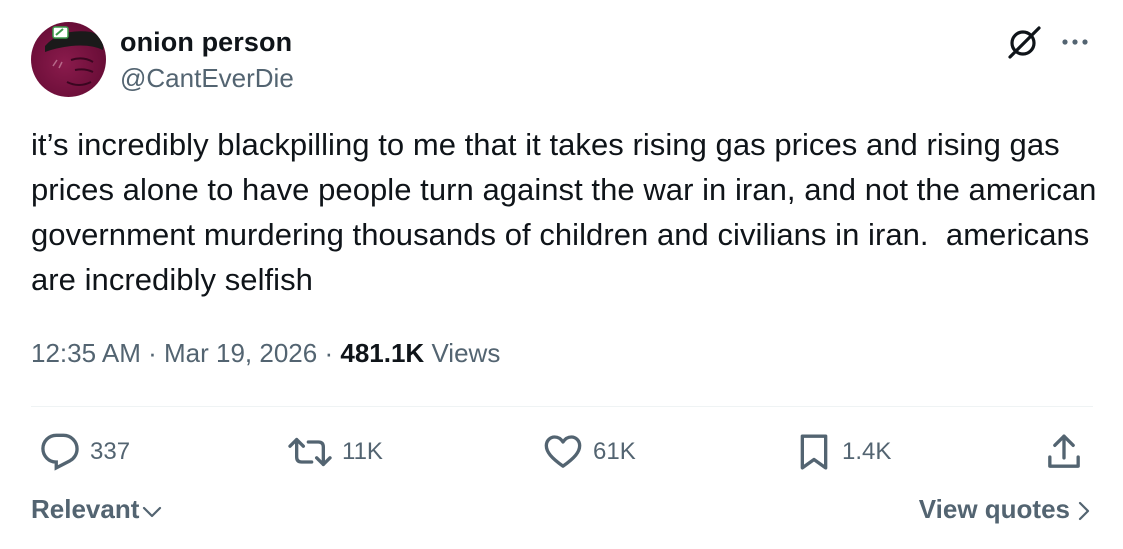 The image size is (1123, 549). Describe the element at coordinates (382, 353) in the screenshot. I see `views-count: 481.1K` at that location.